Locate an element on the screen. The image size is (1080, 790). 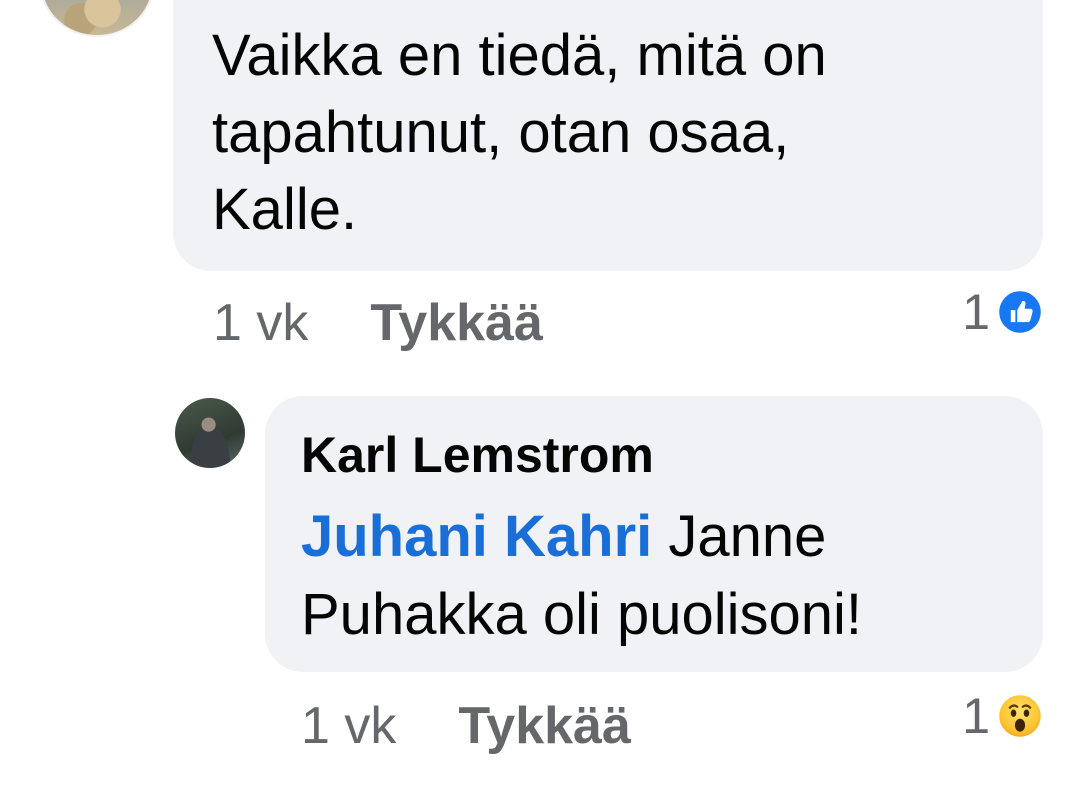
reply-author-name: Karl Lemstrom is located at coordinates (477, 455).